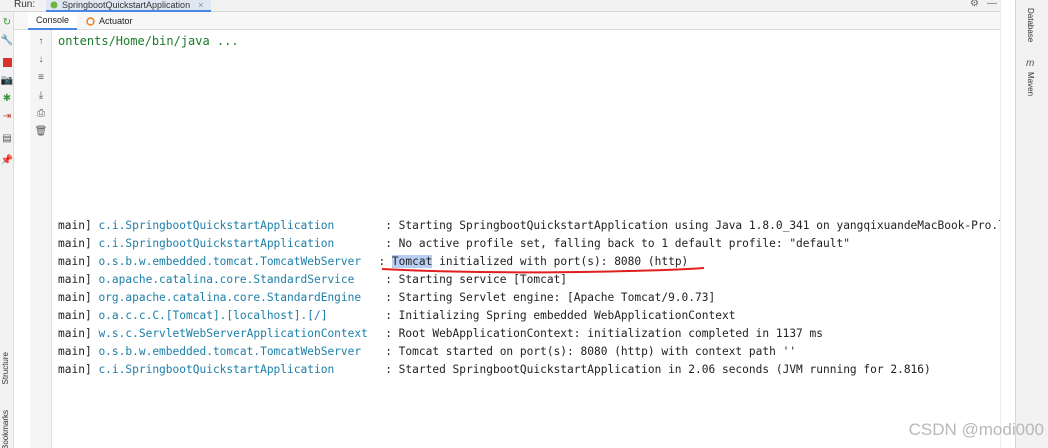 This screenshot has height=448, width=1048. Describe the element at coordinates (1030, 63) in the screenshot. I see `maven-icon: m` at that location.